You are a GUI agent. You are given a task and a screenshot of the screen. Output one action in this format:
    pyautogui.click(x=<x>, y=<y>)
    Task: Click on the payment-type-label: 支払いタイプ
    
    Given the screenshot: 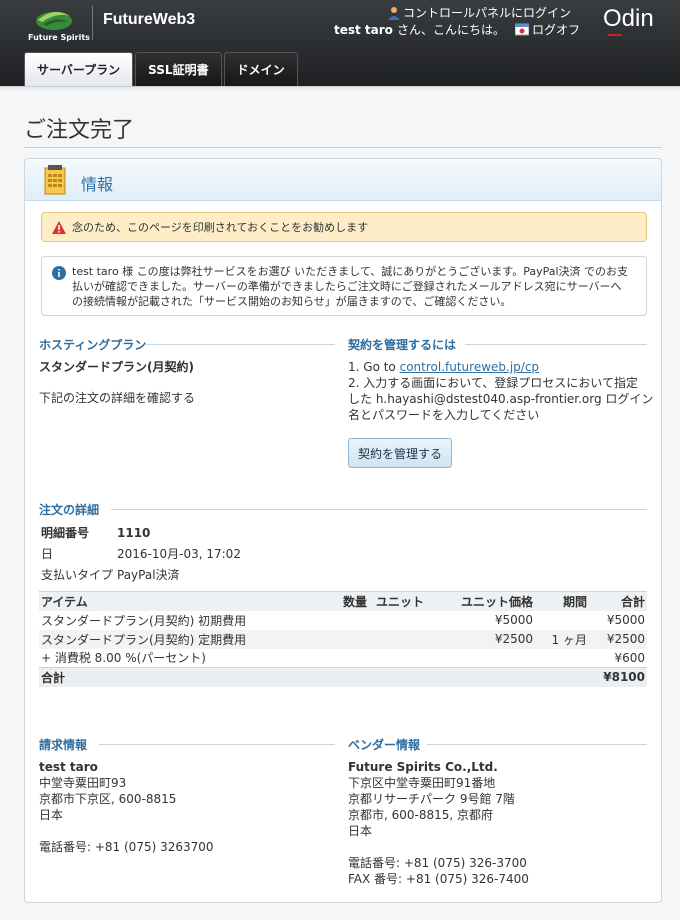 What is the action you would take?
    pyautogui.click(x=77, y=575)
    